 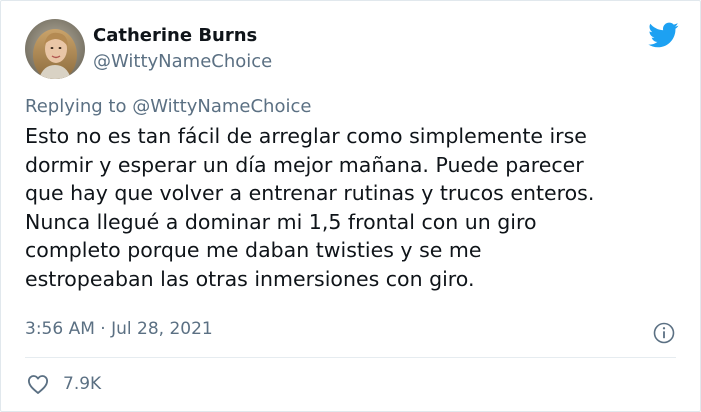 What do you see at coordinates (38, 384) in the screenshot?
I see `heart-icon` at bounding box center [38, 384].